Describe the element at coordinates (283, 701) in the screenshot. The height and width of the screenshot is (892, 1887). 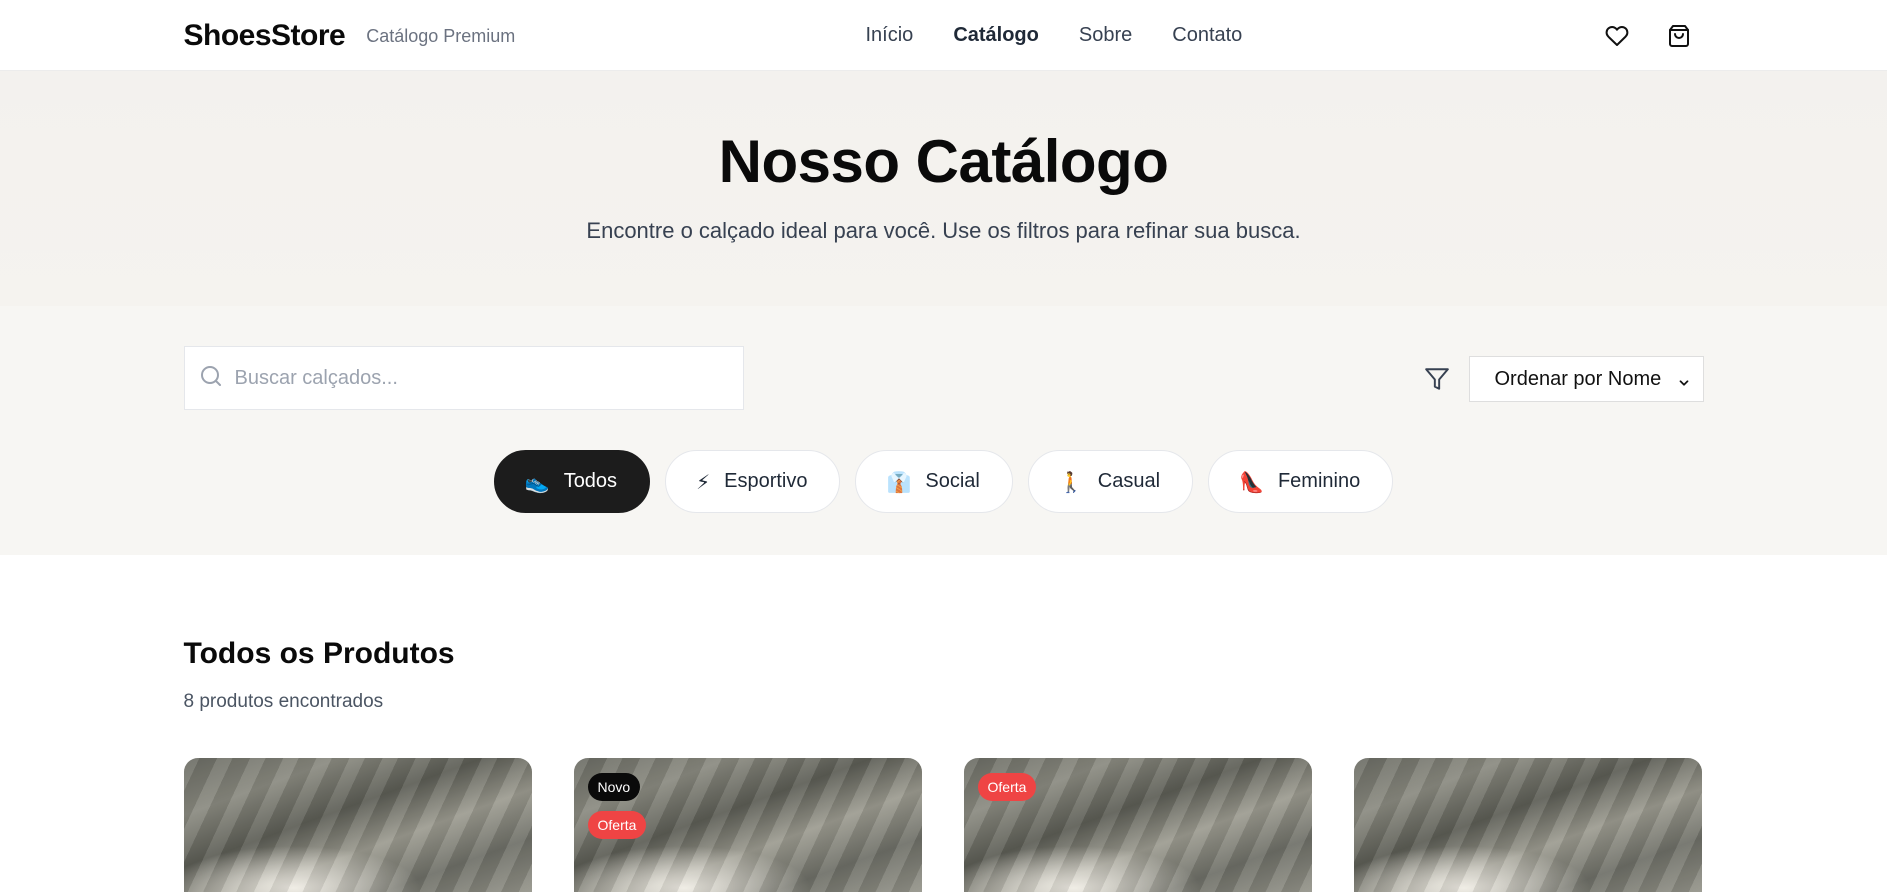
I see `products-count: 8 produtos encontrados` at that location.